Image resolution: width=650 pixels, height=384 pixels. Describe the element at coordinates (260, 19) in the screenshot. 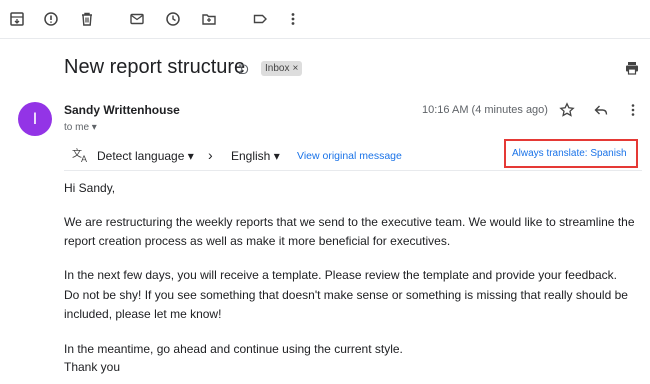

I see `label-icon` at that location.